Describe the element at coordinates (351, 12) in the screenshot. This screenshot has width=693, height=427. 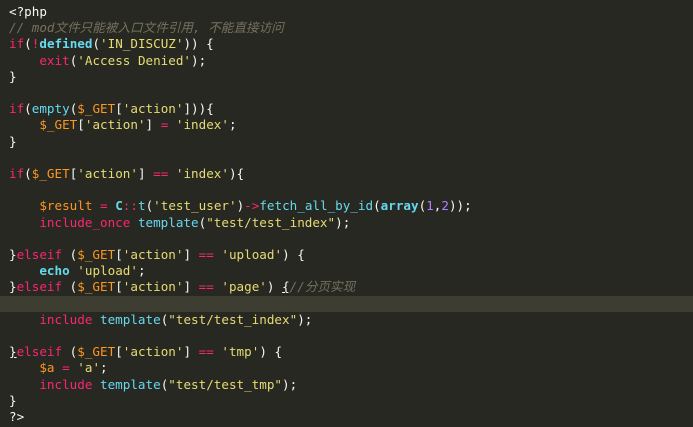
I see `code-line: <?php` at that location.